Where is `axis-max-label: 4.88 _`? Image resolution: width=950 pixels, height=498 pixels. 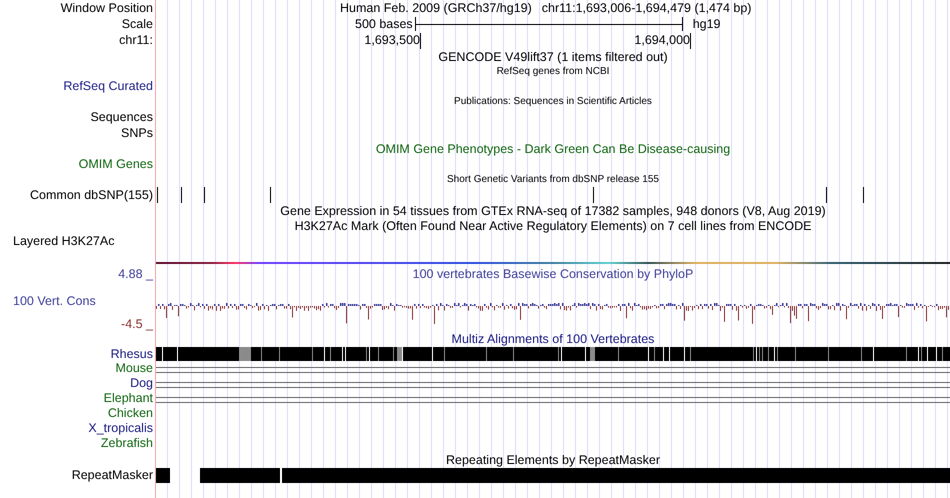 axis-max-label: 4.88 _ is located at coordinates (135, 274).